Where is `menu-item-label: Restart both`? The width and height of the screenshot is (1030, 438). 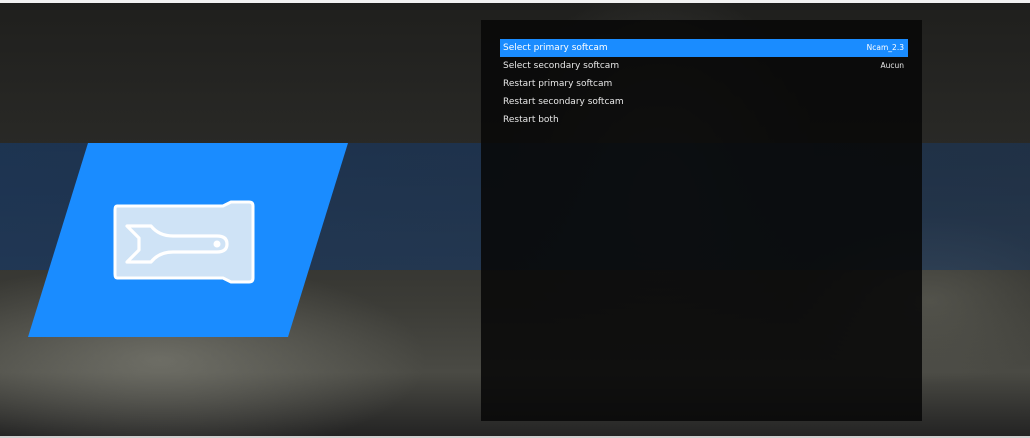 menu-item-label: Restart both is located at coordinates (531, 120).